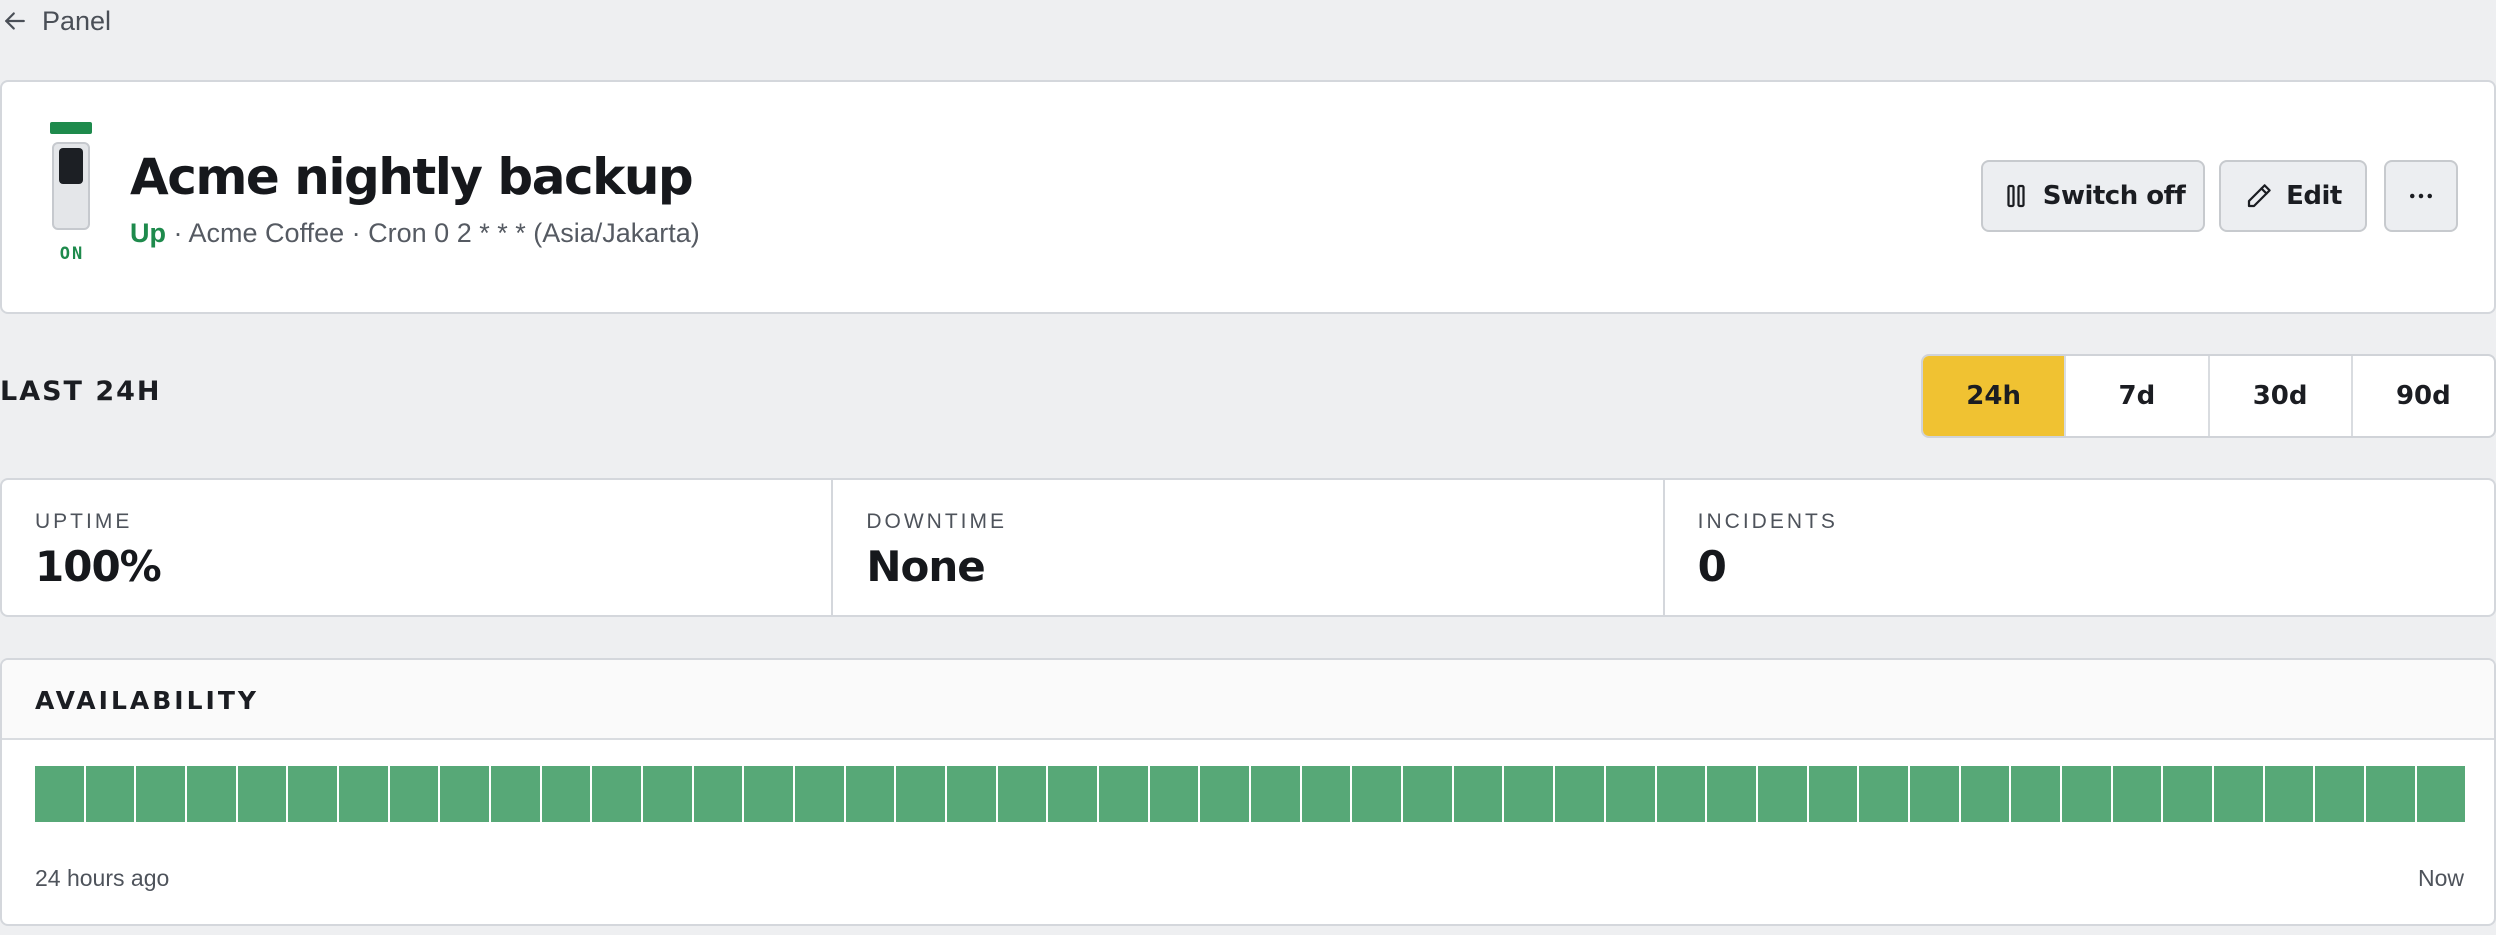 The width and height of the screenshot is (2496, 935). I want to click on period-option-24h: 24h, so click(1994, 396).